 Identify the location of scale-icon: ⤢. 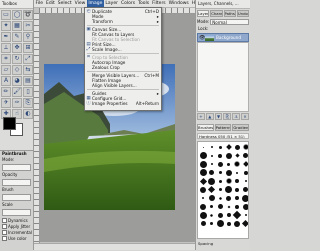
(28, 59).